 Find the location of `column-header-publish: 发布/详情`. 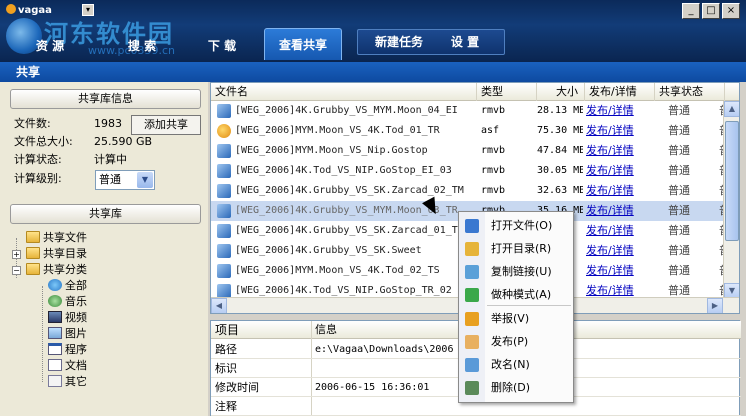

column-header-publish: 发布/详情 is located at coordinates (620, 92).